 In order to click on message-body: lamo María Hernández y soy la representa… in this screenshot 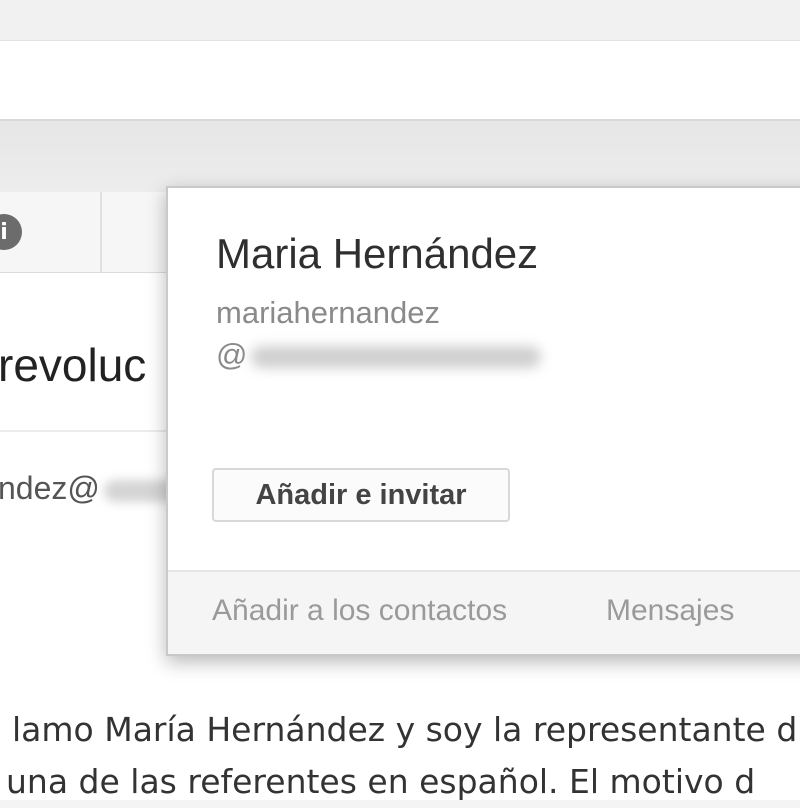, I will do `click(400, 756)`.